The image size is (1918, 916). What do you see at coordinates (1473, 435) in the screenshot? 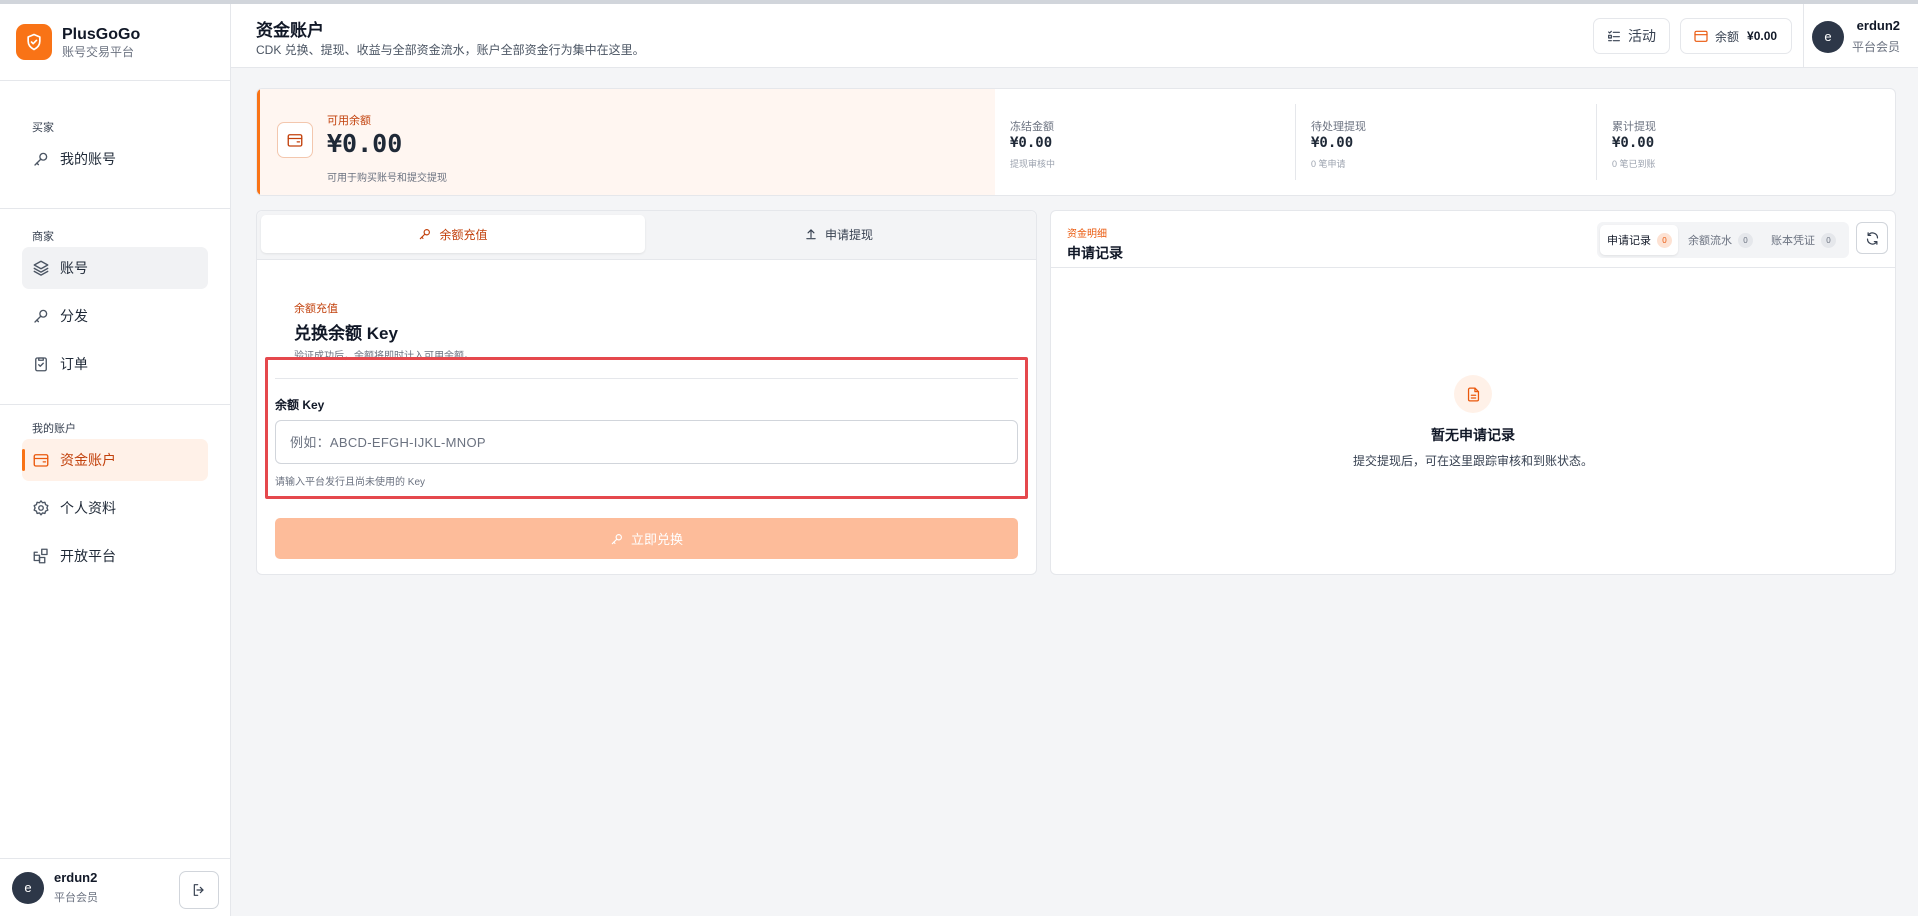
I see `empty-state-title: 暂无申请记录` at bounding box center [1473, 435].